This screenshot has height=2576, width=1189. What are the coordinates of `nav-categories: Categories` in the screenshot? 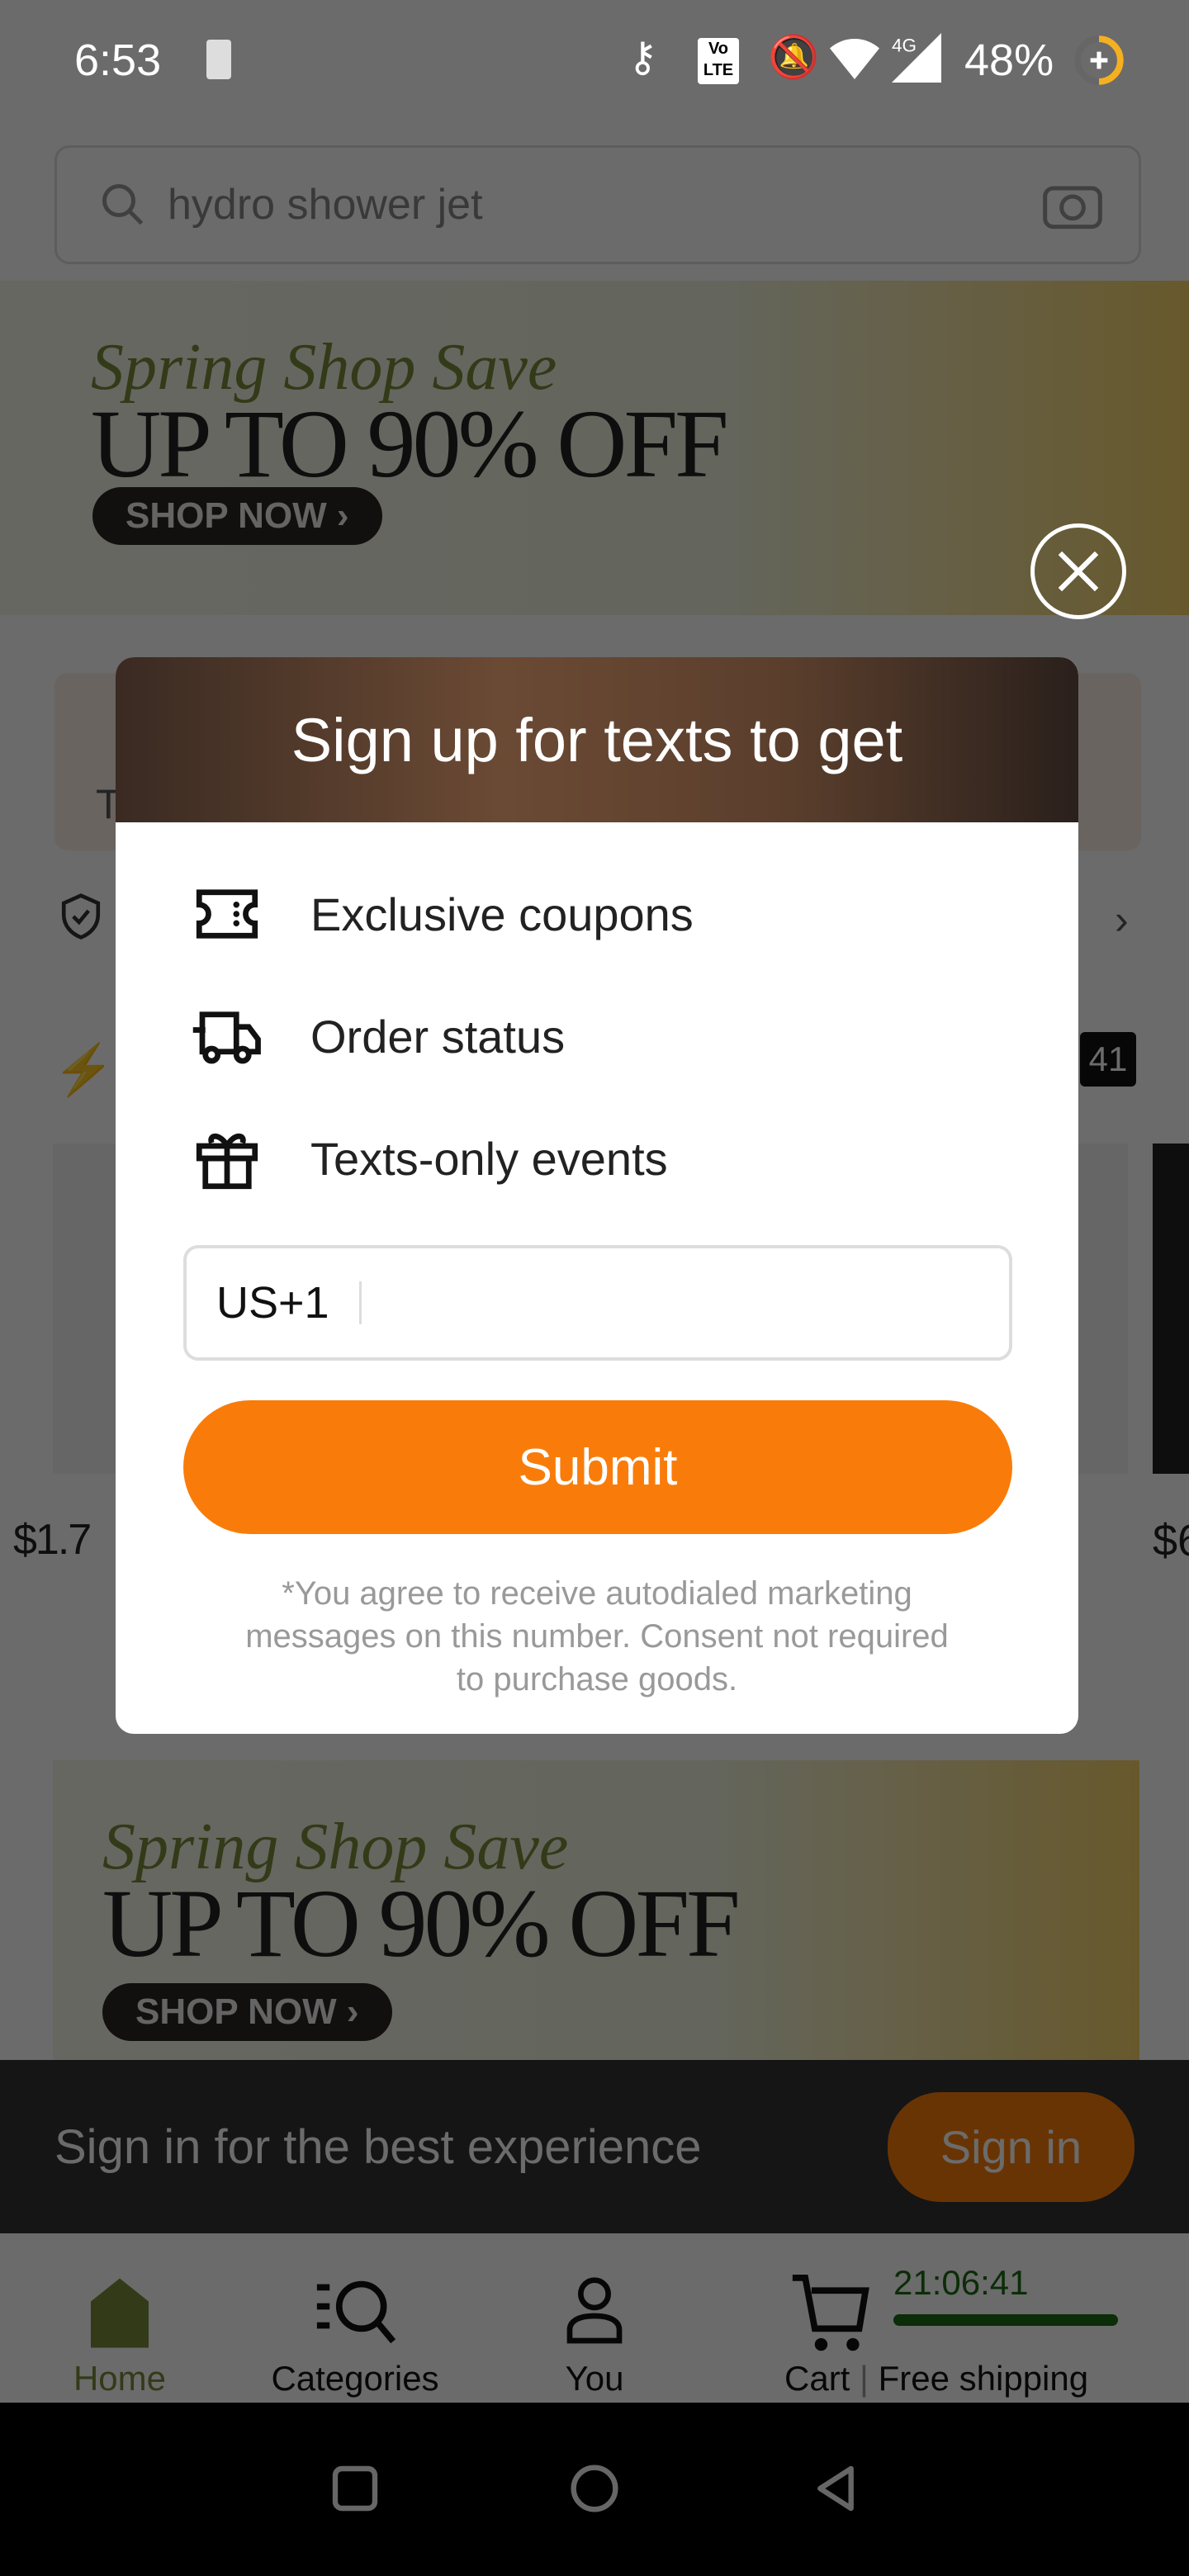 It's located at (355, 2315).